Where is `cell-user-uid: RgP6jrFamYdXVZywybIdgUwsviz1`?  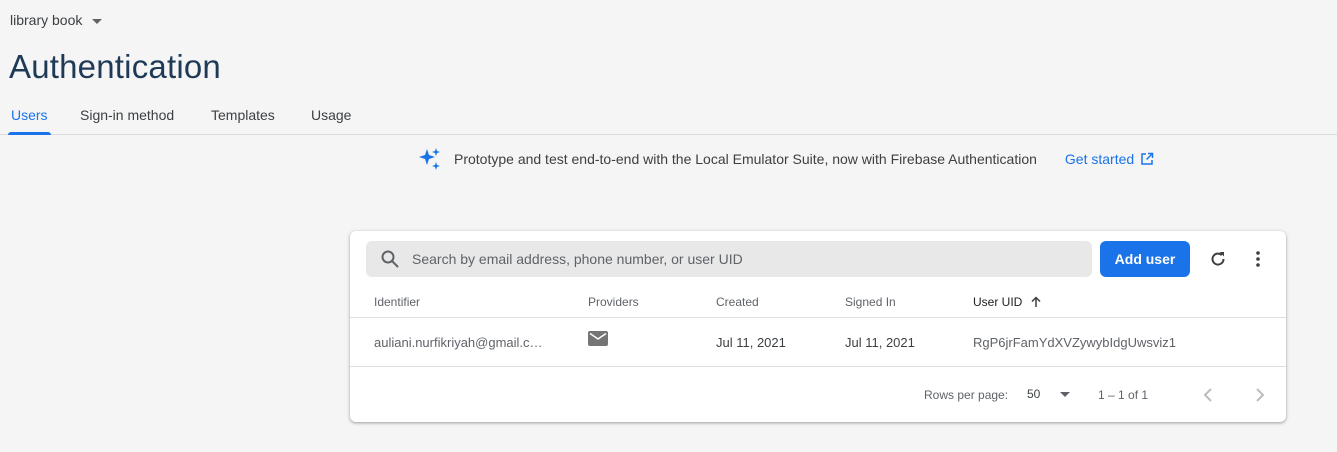 cell-user-uid: RgP6jrFamYdXVZywybIdgUwsviz1 is located at coordinates (1075, 342).